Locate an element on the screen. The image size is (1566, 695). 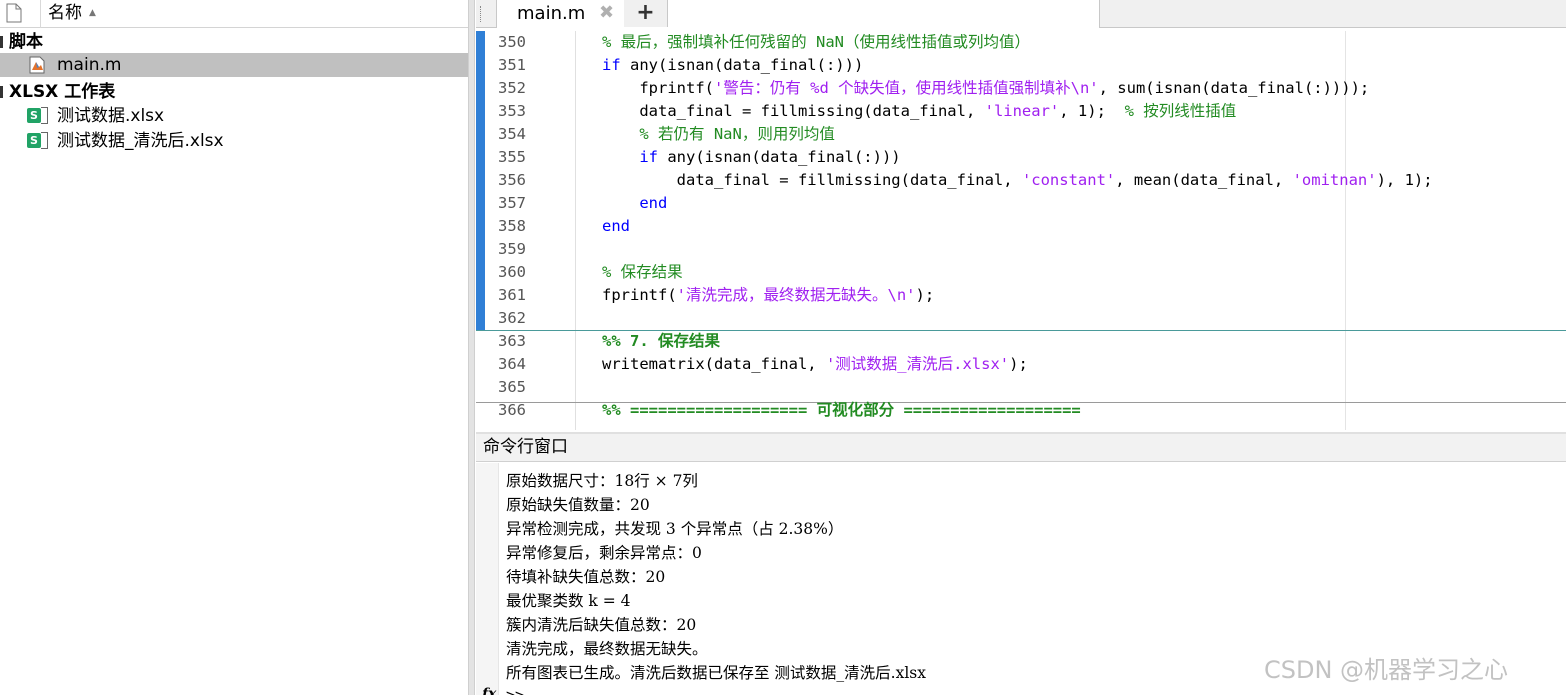
line-number: 361 is located at coordinates (501, 295).